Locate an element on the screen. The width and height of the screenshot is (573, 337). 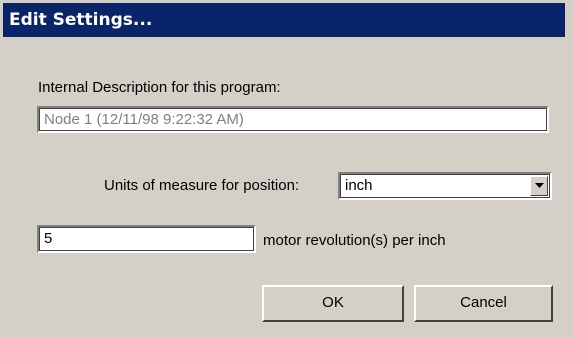
revolutions-label: motor revolution(s) per inch is located at coordinates (354, 240).